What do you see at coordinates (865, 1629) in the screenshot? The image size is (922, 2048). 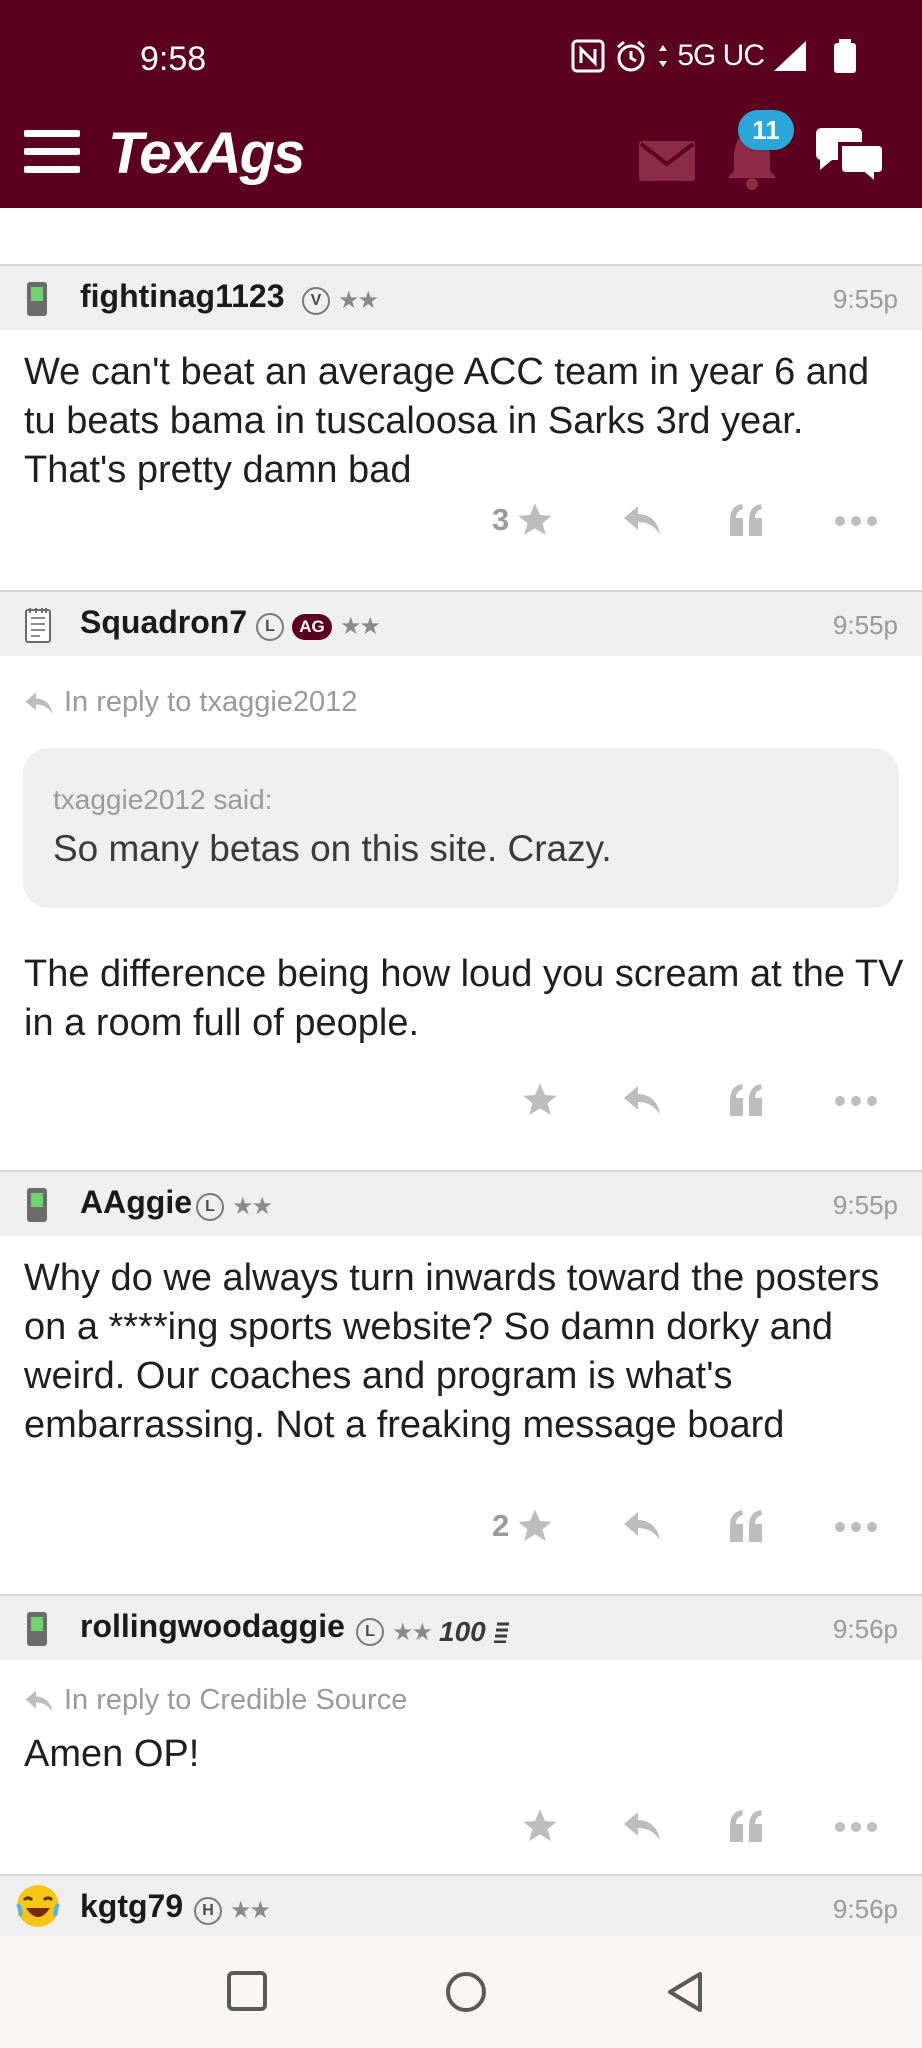 I see `post-time: 9:56p` at bounding box center [865, 1629].